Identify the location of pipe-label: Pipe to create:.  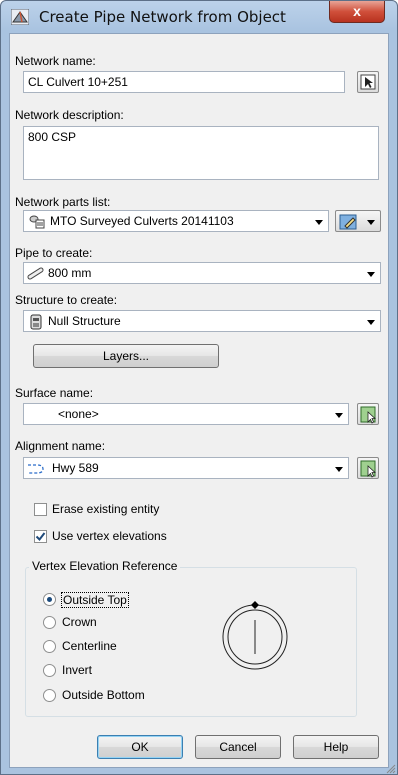
(54, 253).